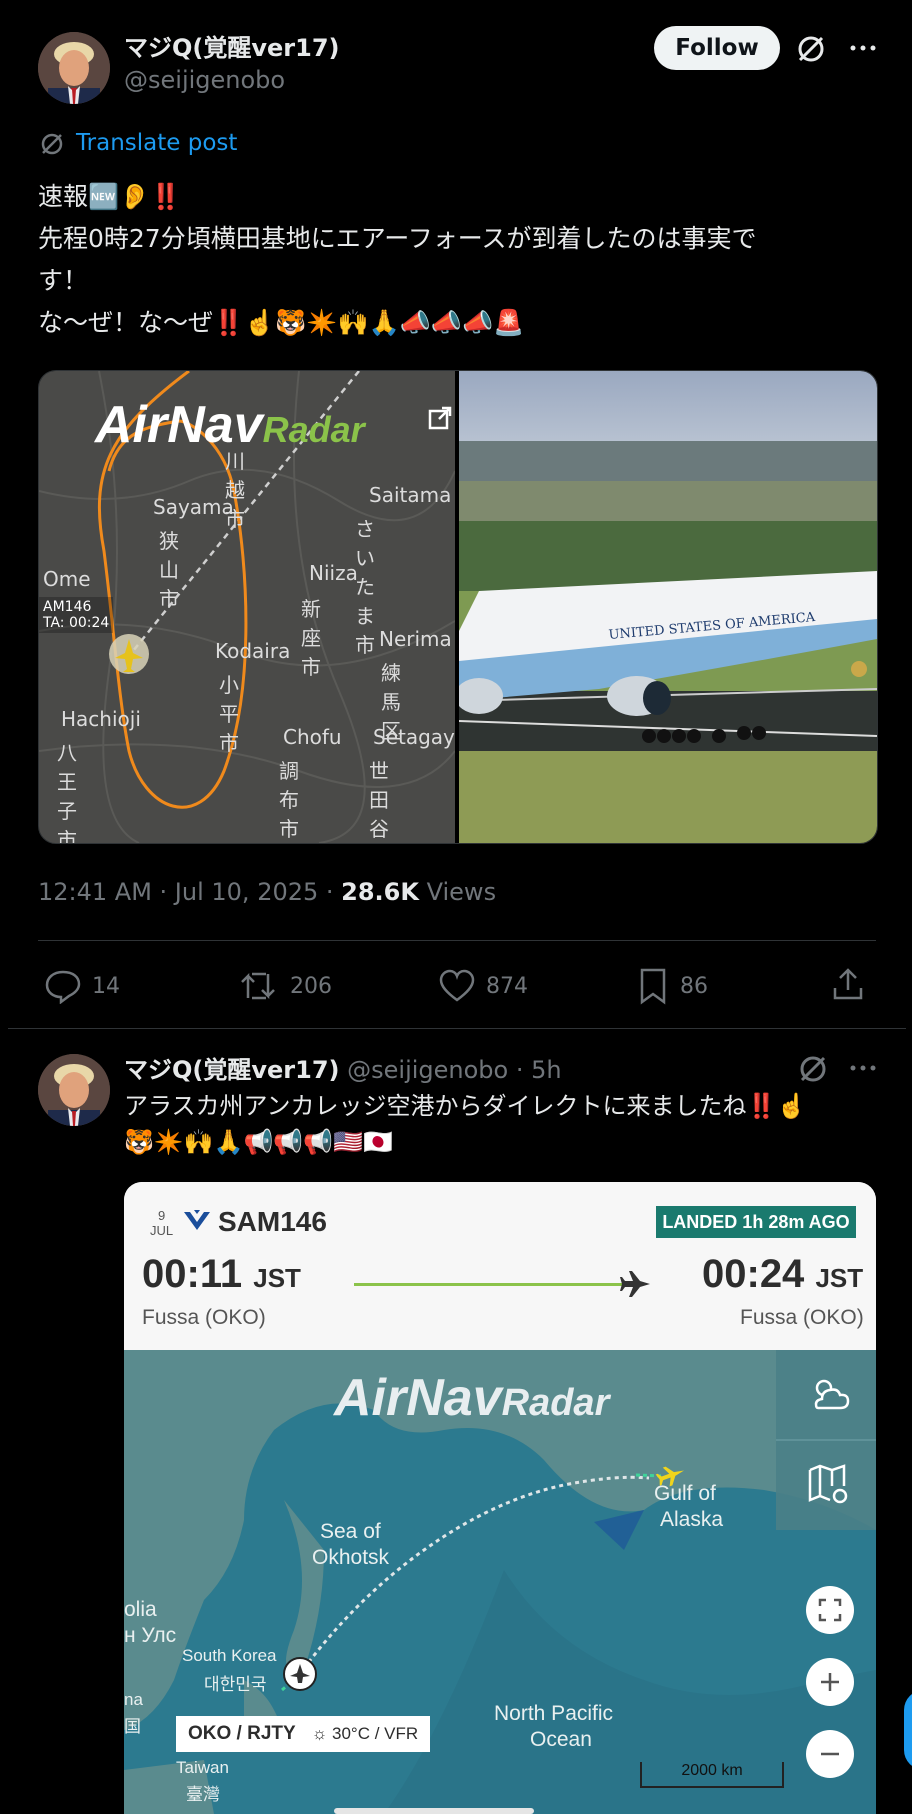 This screenshot has width=912, height=1814. Describe the element at coordinates (52, 144) in the screenshot. I see `translate-icon` at that location.